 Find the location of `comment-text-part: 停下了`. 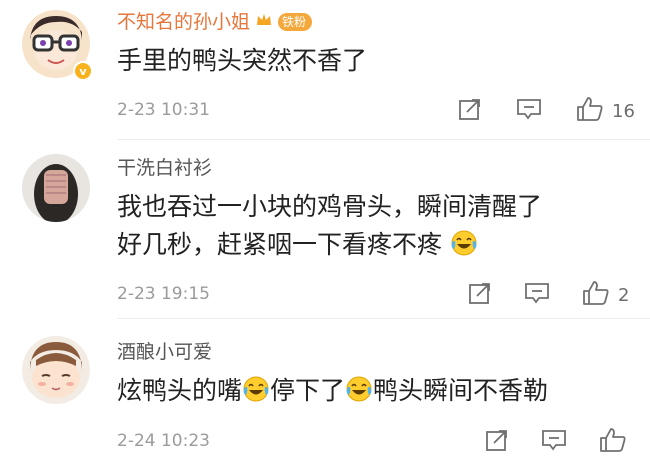

comment-text-part: 停下了 is located at coordinates (308, 390).